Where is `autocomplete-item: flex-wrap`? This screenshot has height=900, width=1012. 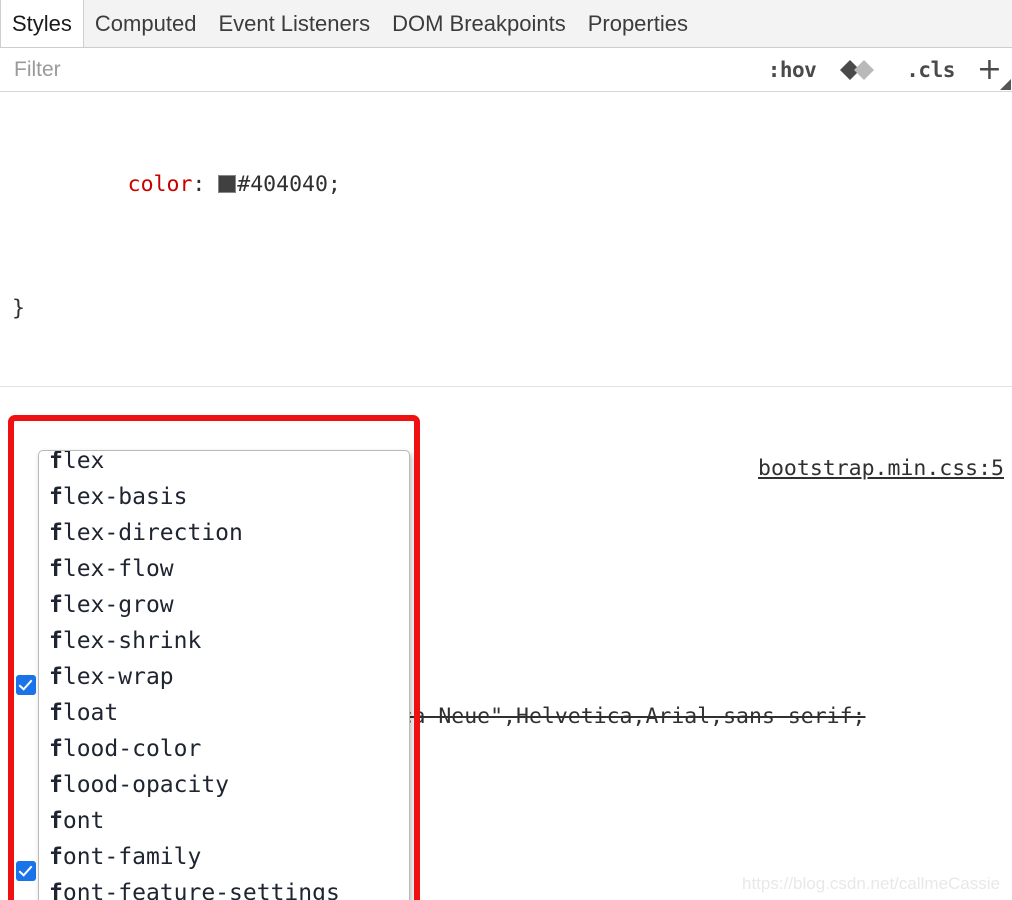
autocomplete-item: flex-wrap is located at coordinates (224, 677).